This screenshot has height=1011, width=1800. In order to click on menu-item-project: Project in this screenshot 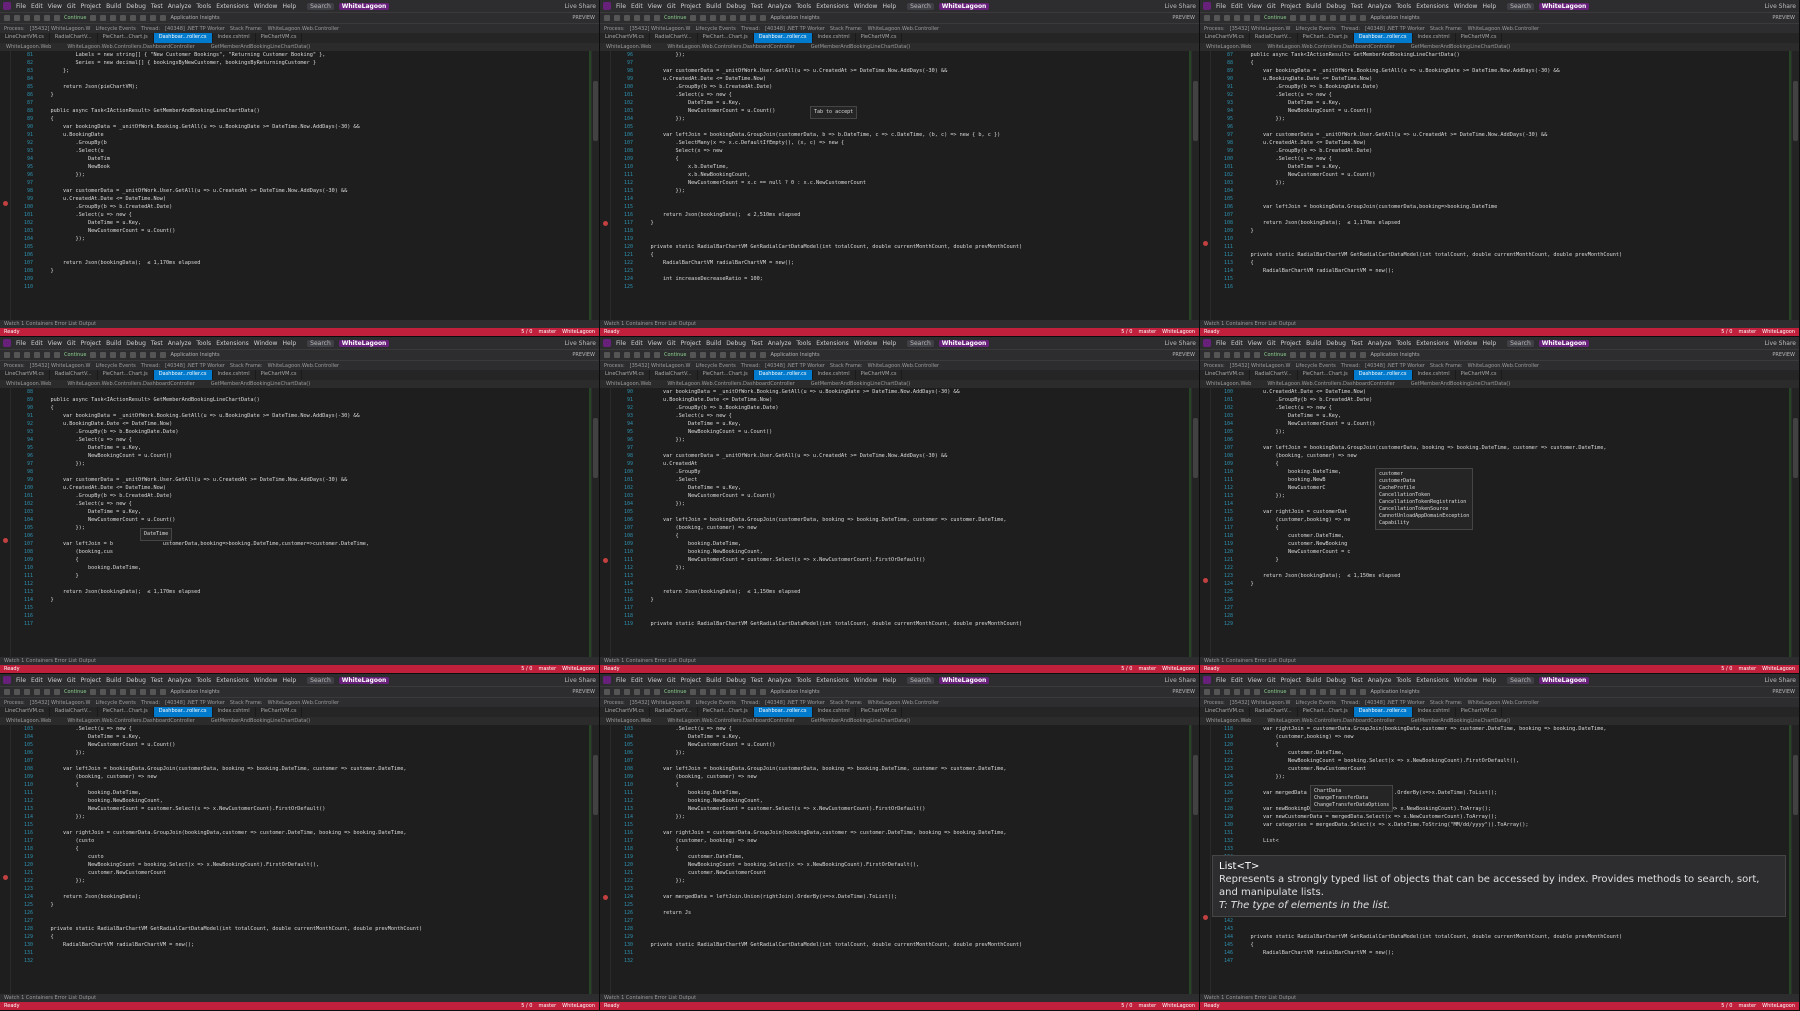, I will do `click(1291, 343)`.